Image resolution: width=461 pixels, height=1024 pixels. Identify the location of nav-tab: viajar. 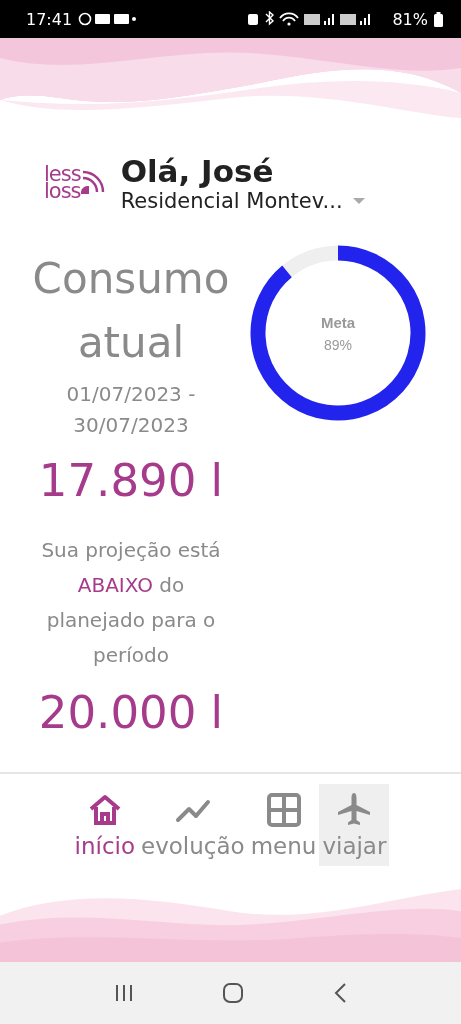
(354, 825).